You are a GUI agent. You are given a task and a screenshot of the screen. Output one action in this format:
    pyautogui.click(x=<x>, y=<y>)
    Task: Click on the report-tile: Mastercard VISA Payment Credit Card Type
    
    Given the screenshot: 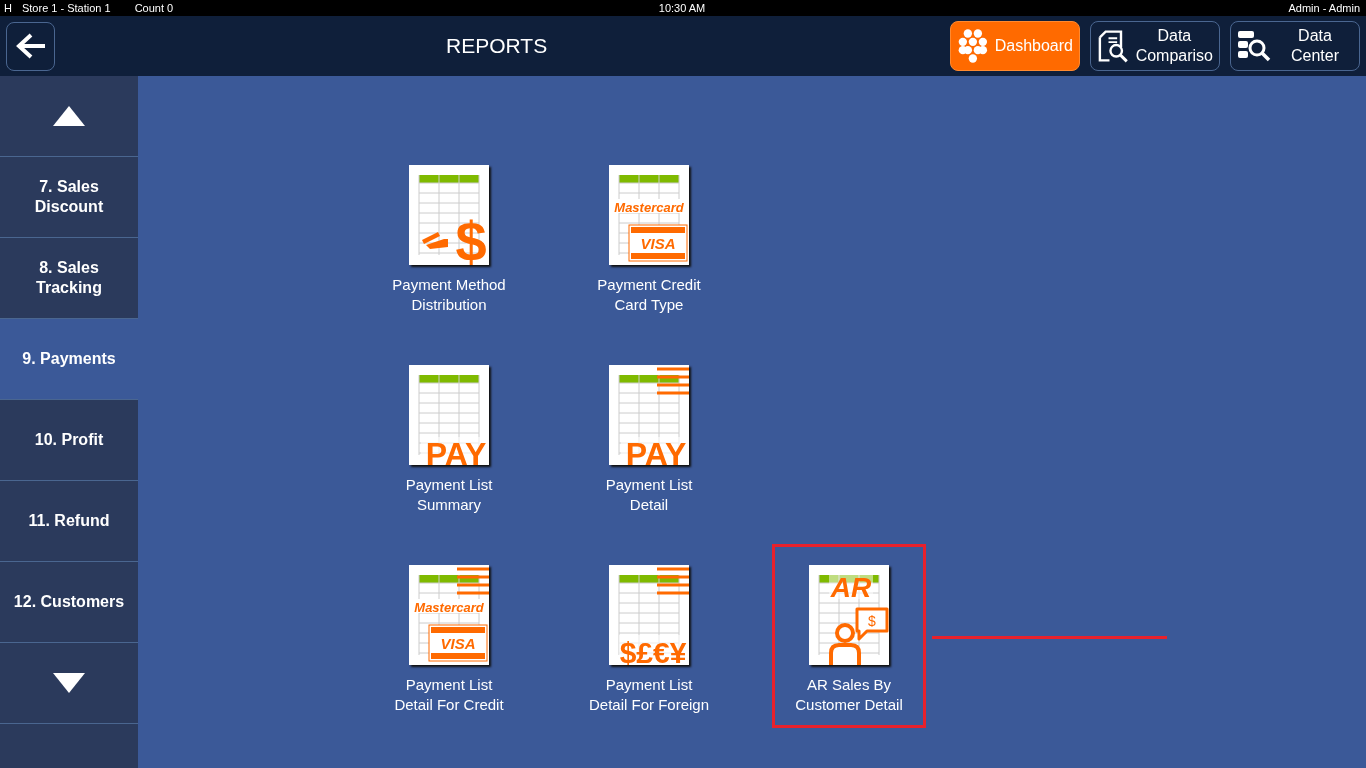 What is the action you would take?
    pyautogui.click(x=649, y=236)
    